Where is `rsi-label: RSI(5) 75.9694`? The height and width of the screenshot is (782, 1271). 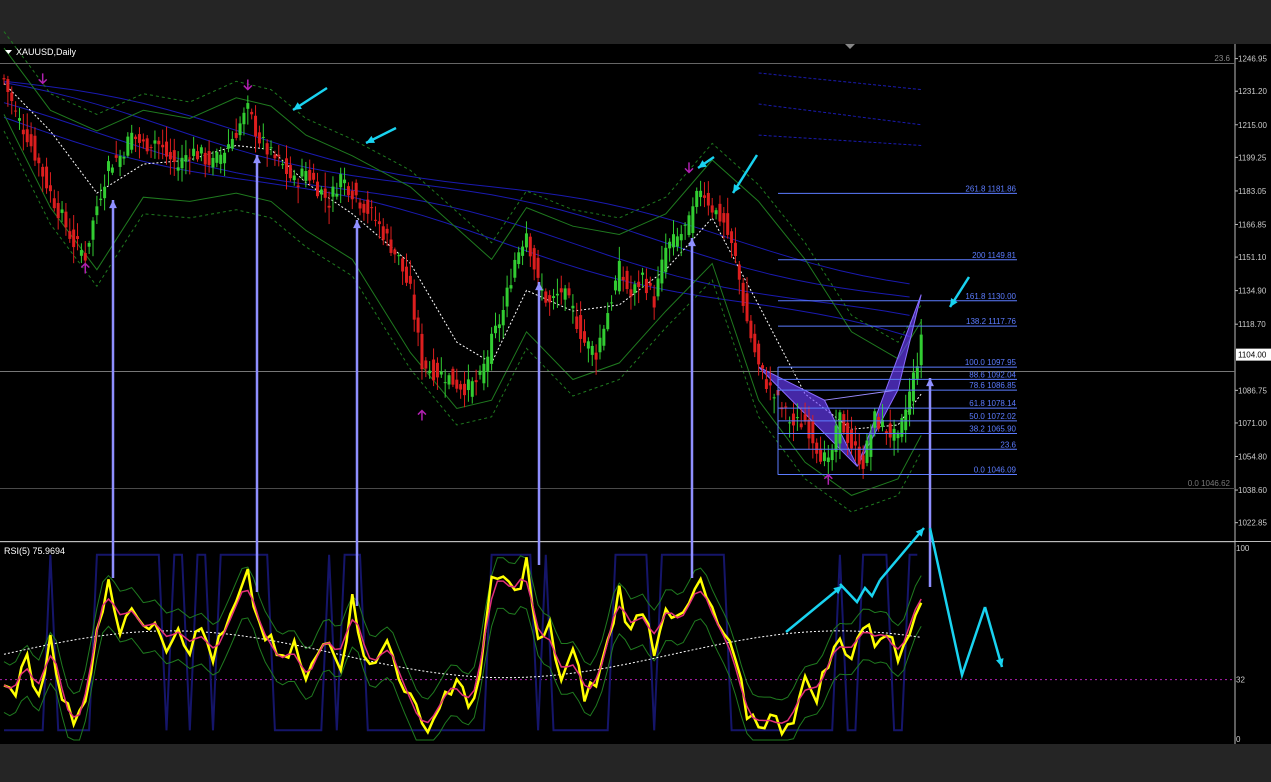
rsi-label: RSI(5) 75.9694 is located at coordinates (34, 551).